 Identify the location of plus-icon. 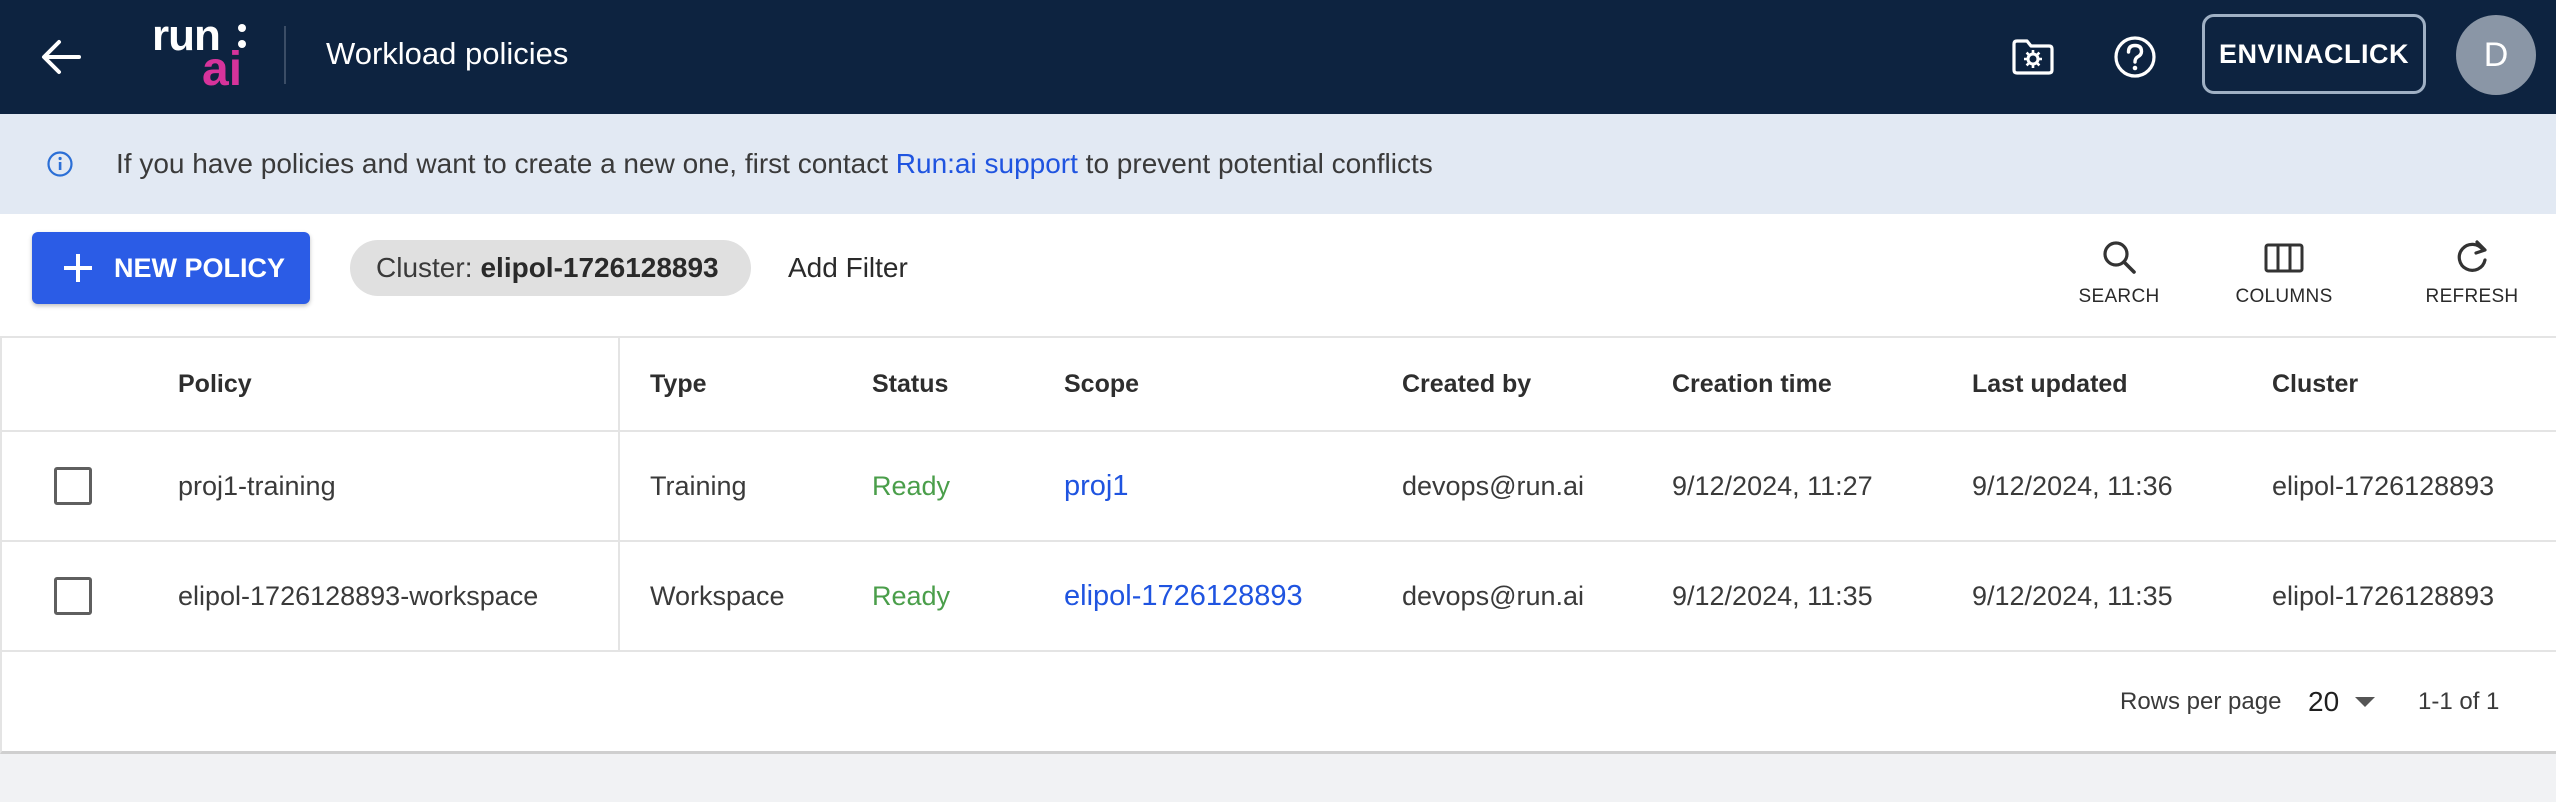
(78, 268).